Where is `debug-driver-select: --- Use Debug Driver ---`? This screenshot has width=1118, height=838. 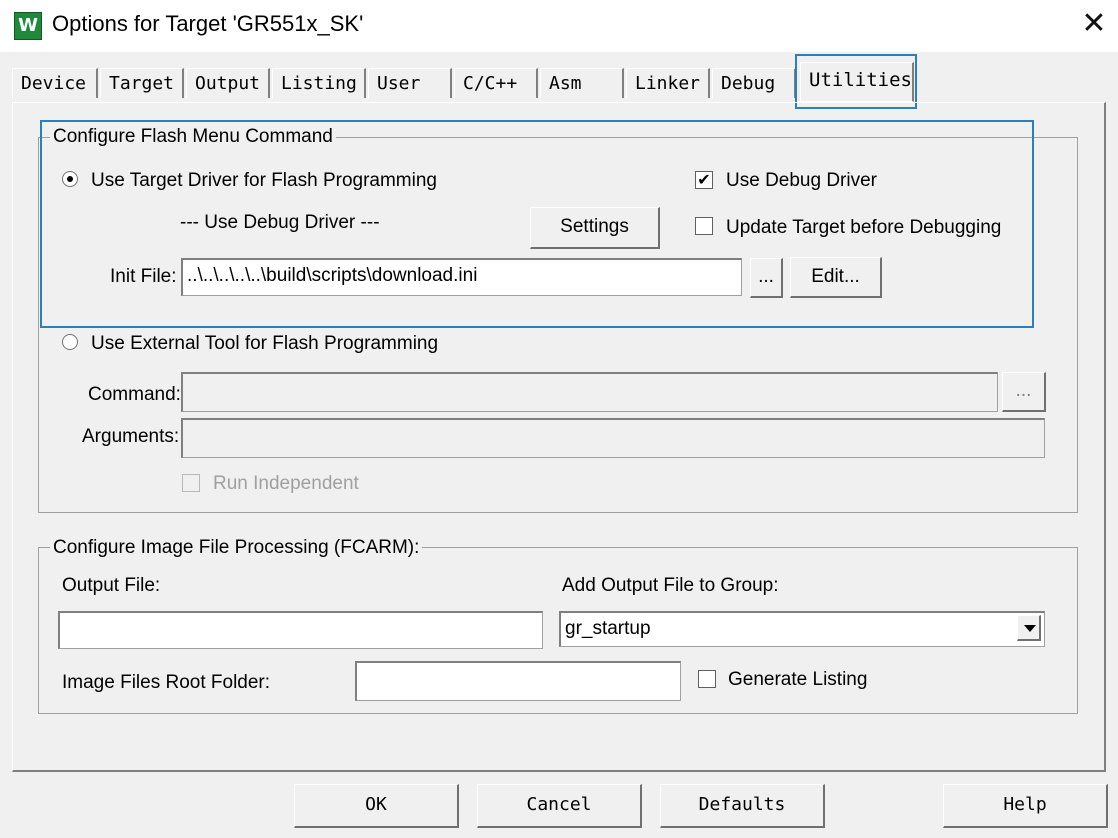
debug-driver-select: --- Use Debug Driver --- is located at coordinates (280, 223).